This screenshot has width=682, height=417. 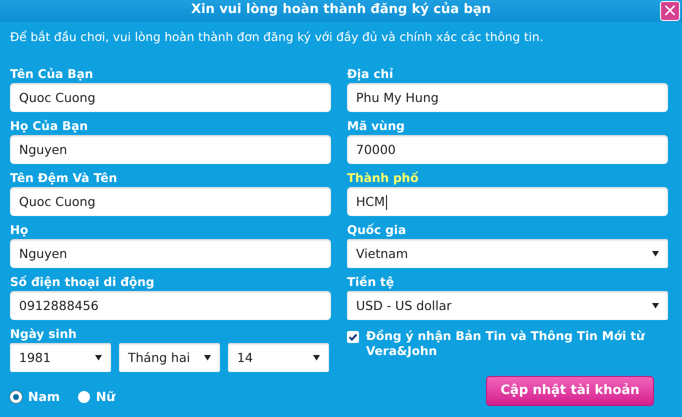 What do you see at coordinates (570, 391) in the screenshot?
I see `update-account-button: Cập nhật tài khoản` at bounding box center [570, 391].